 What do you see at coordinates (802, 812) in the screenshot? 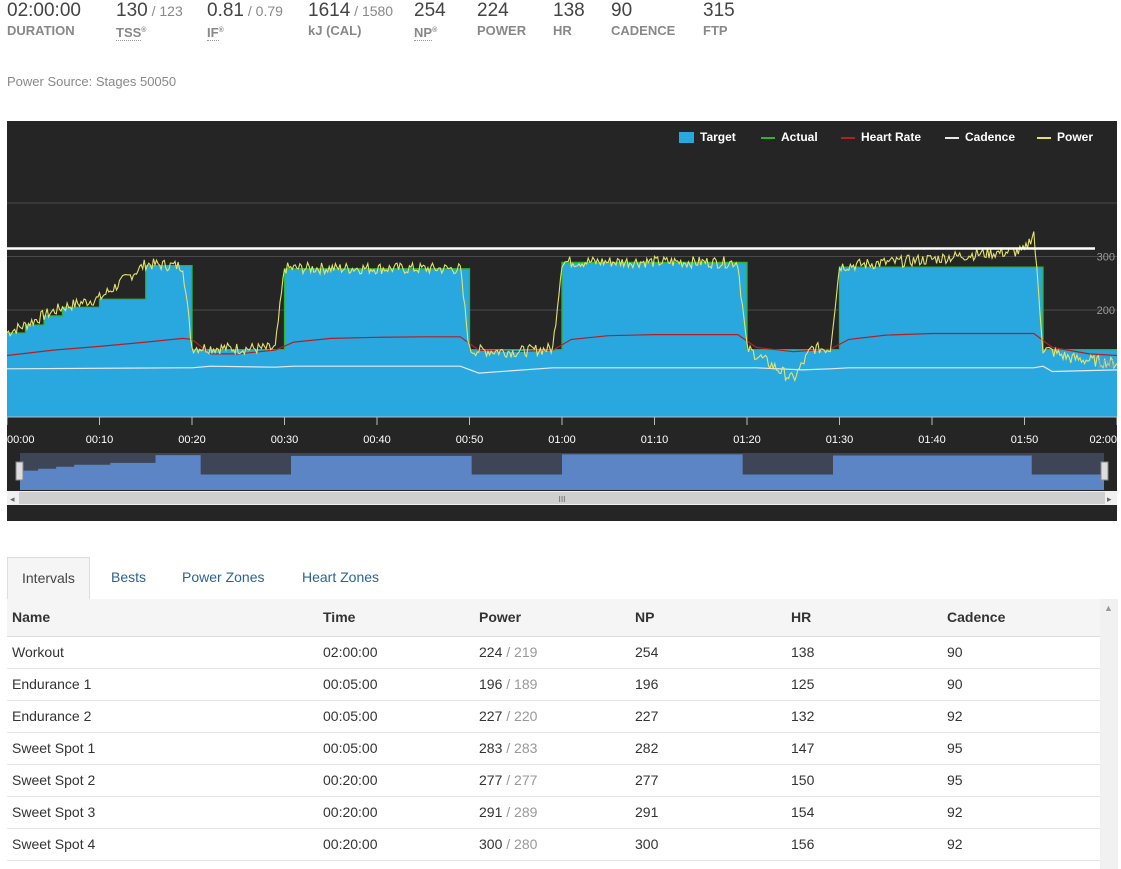
I see `cell-hr: 154` at bounding box center [802, 812].